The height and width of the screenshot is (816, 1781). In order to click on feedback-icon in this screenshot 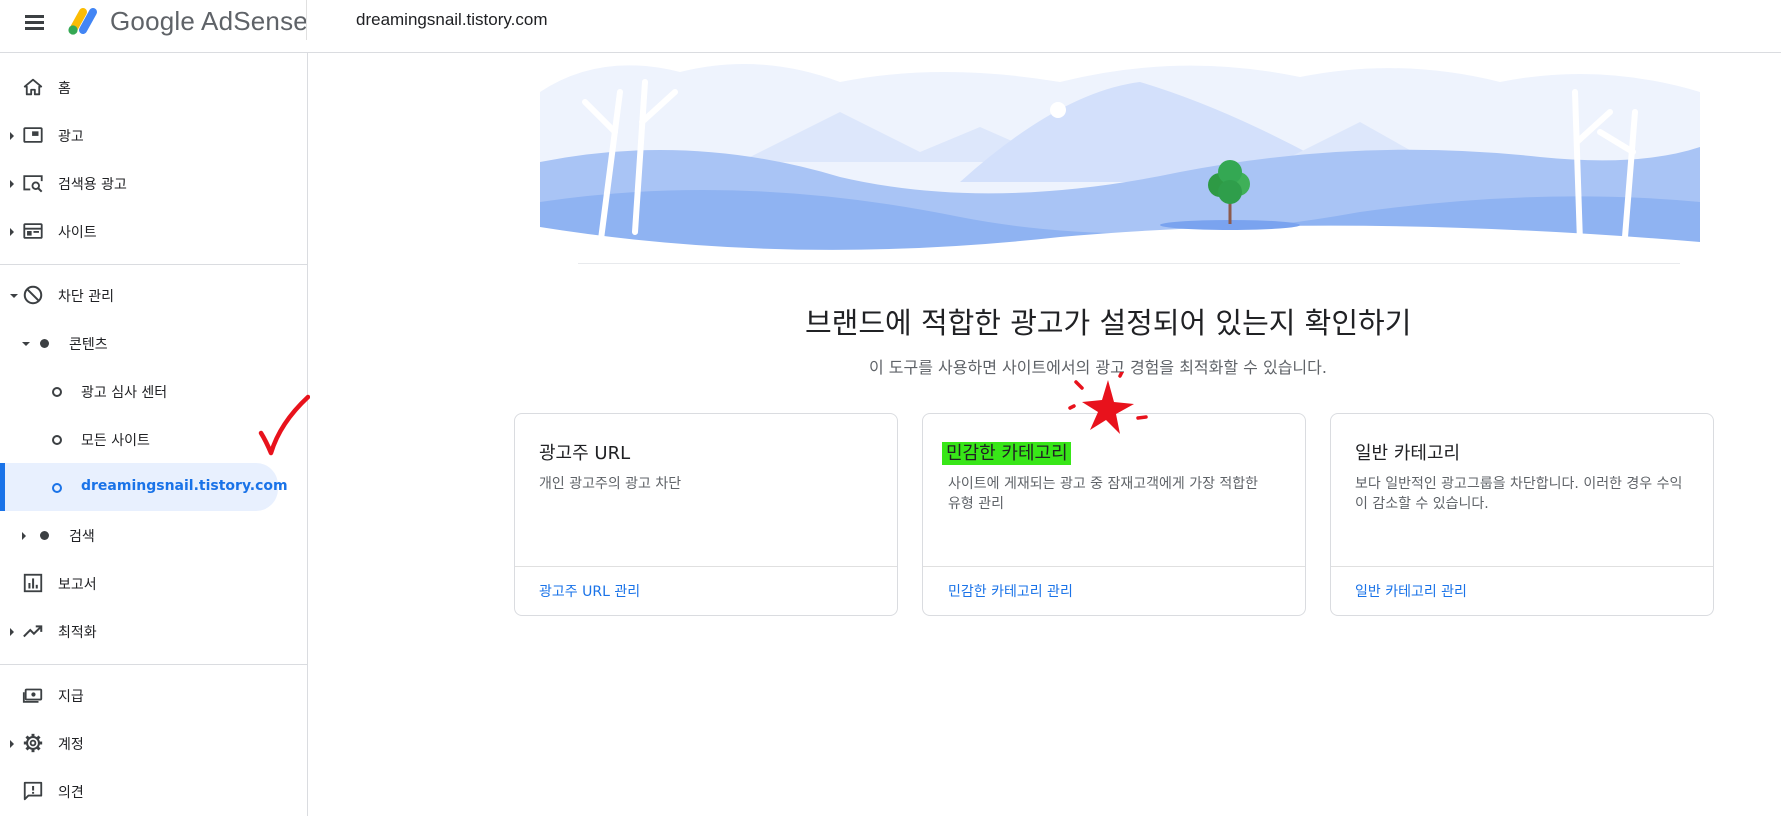, I will do `click(33, 791)`.